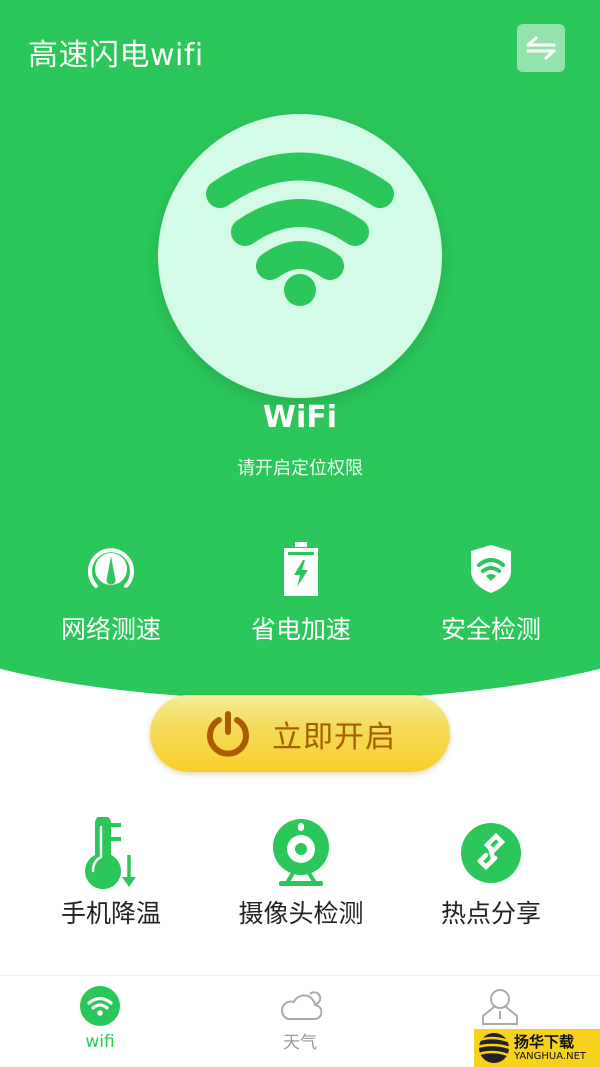 This screenshot has height=1067, width=600. I want to click on shield-wifi-icon, so click(491, 569).